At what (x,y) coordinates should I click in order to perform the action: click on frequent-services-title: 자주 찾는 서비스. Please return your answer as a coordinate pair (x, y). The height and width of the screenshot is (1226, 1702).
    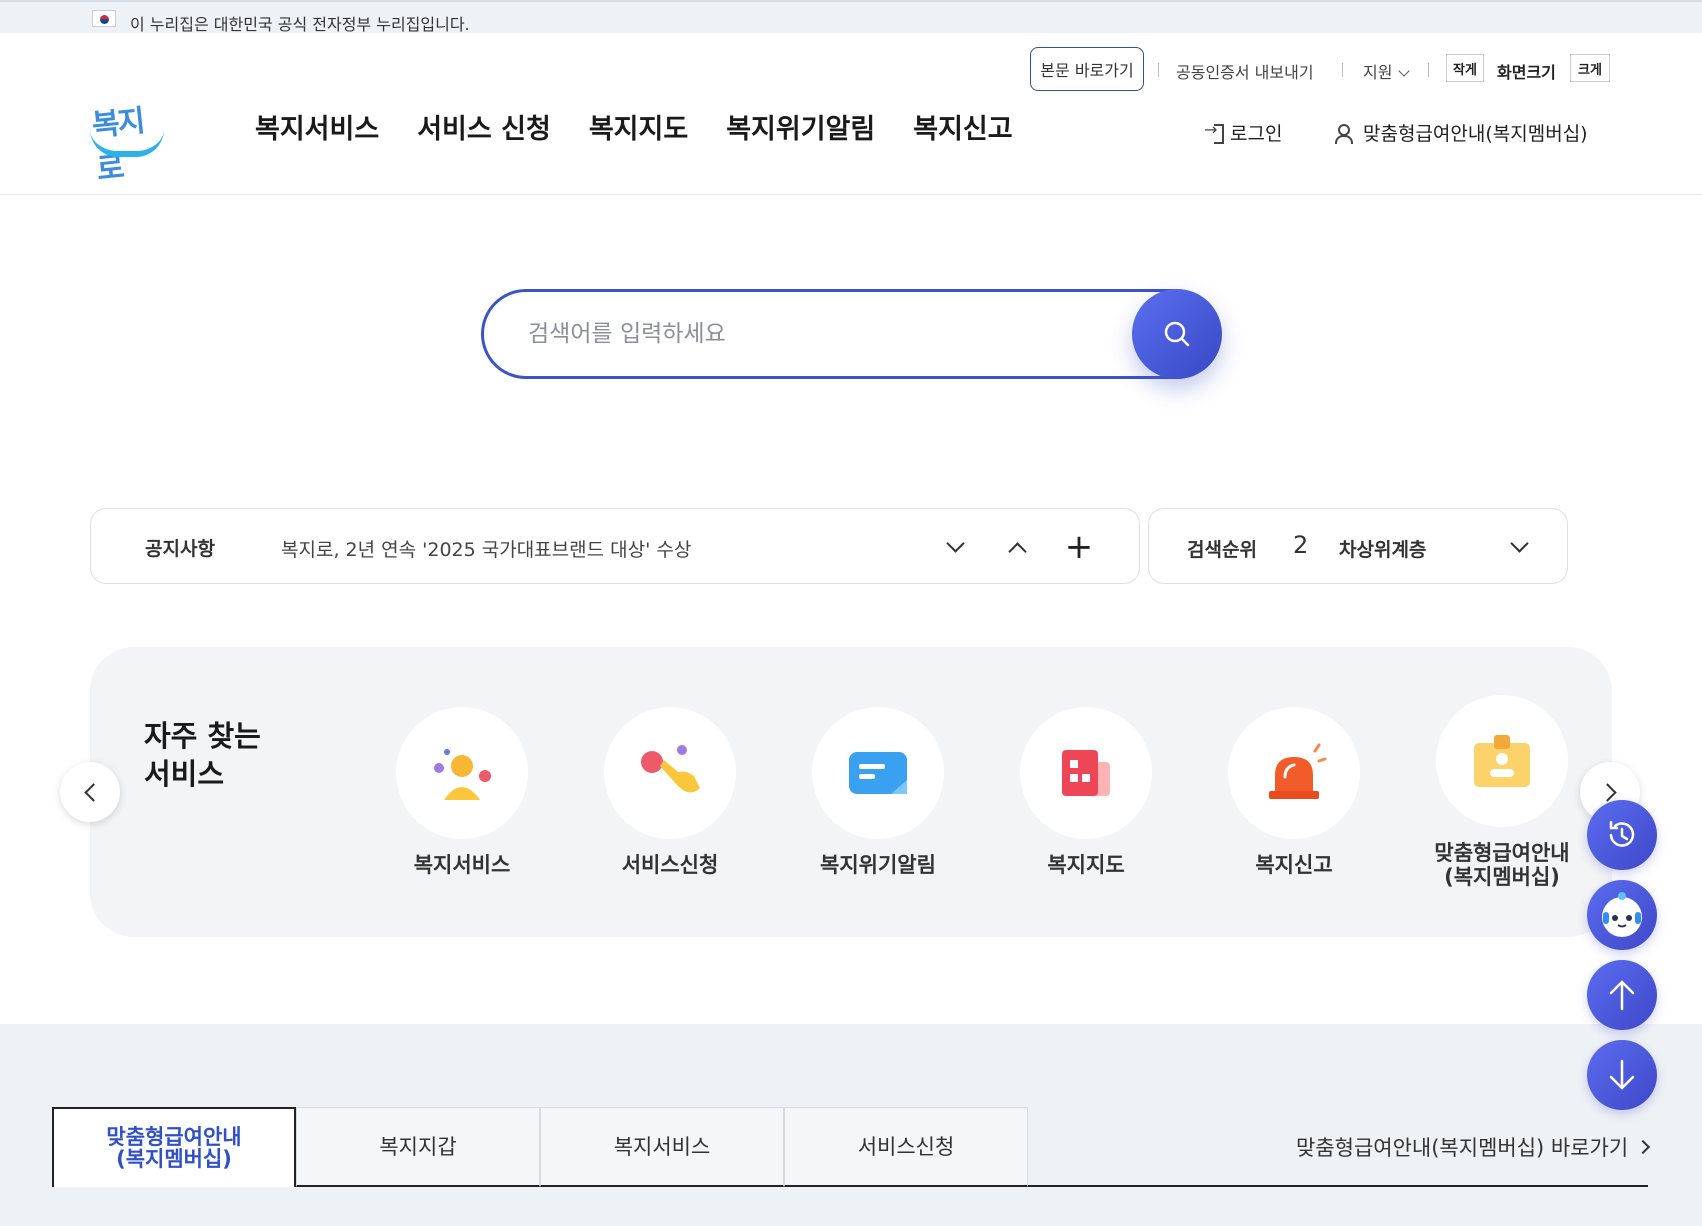
    Looking at the image, I should click on (202, 755).